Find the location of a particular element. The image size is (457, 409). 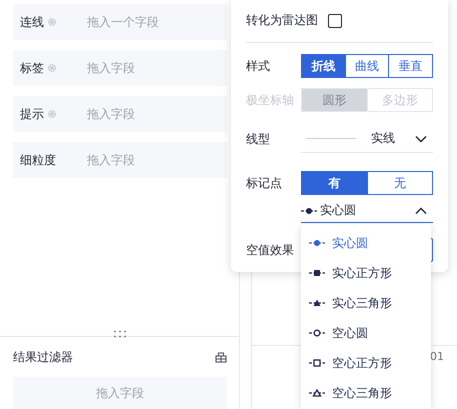

segment-tab: 有 is located at coordinates (334, 183).